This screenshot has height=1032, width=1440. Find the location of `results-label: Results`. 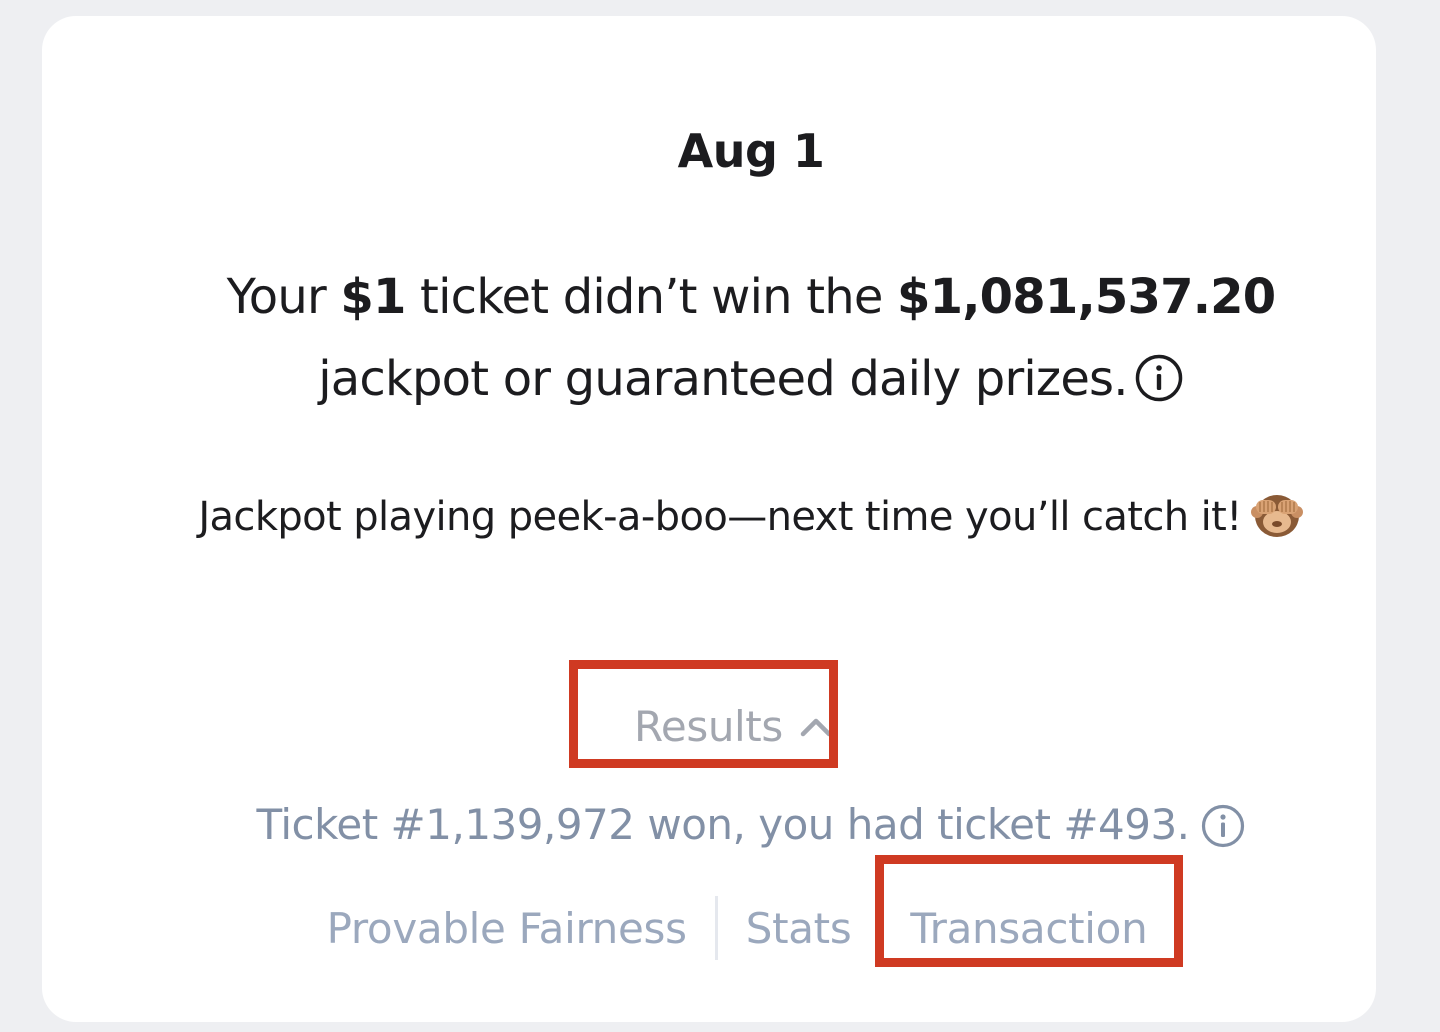

results-label: Results is located at coordinates (708, 726).